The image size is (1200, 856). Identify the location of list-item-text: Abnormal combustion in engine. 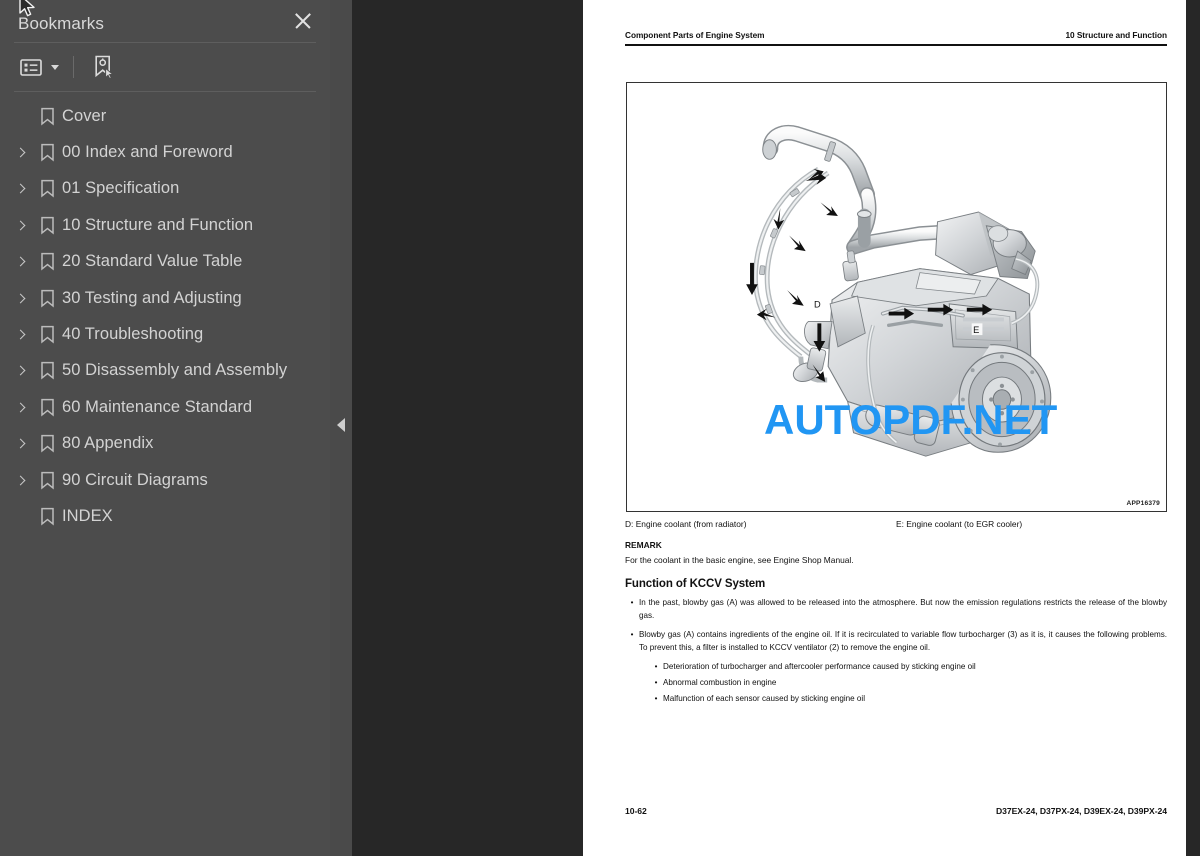
(720, 682).